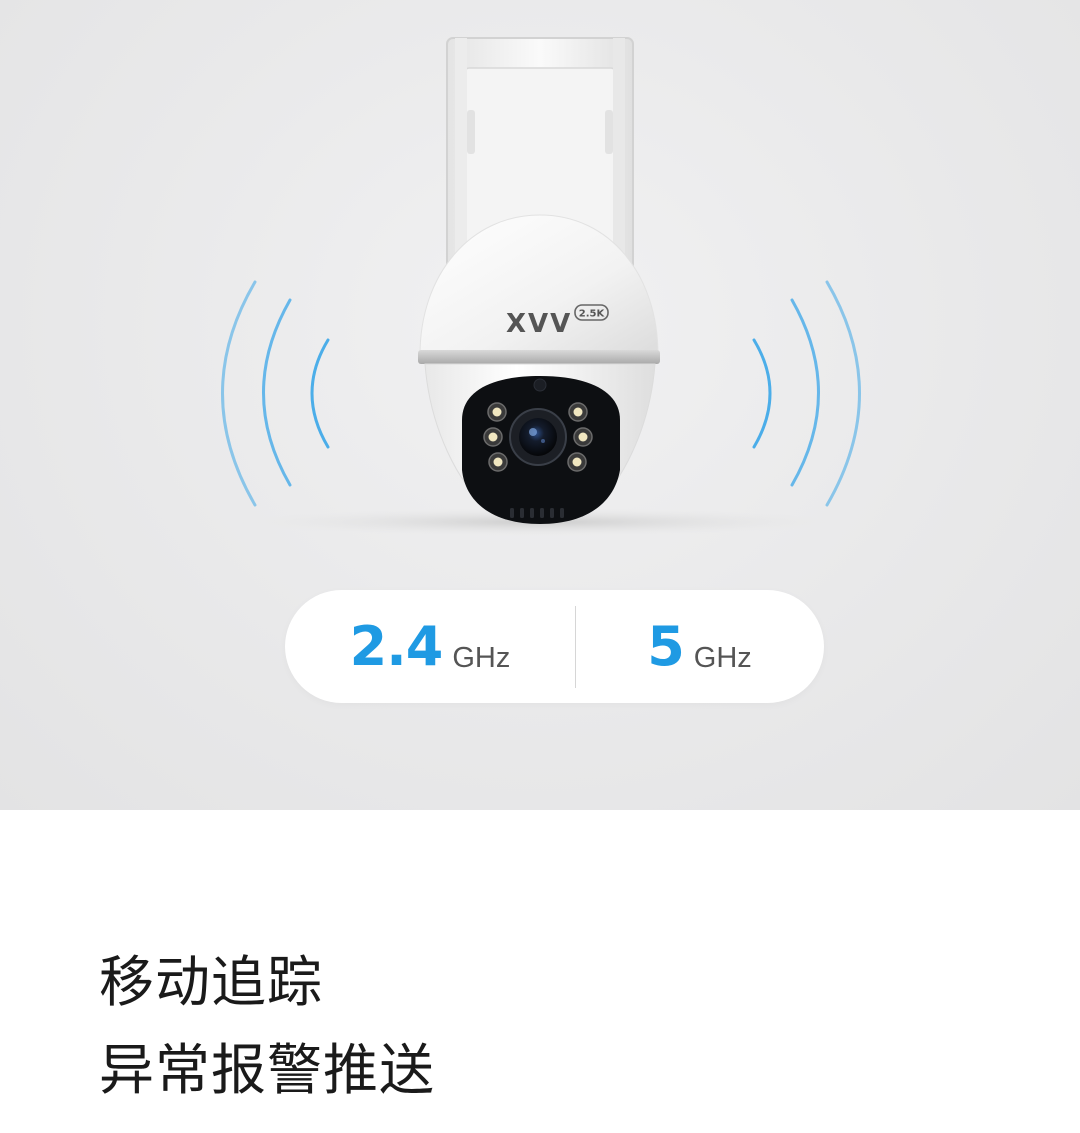 The image size is (1080, 1133). I want to click on resolution-badge: 2.5K, so click(592, 314).